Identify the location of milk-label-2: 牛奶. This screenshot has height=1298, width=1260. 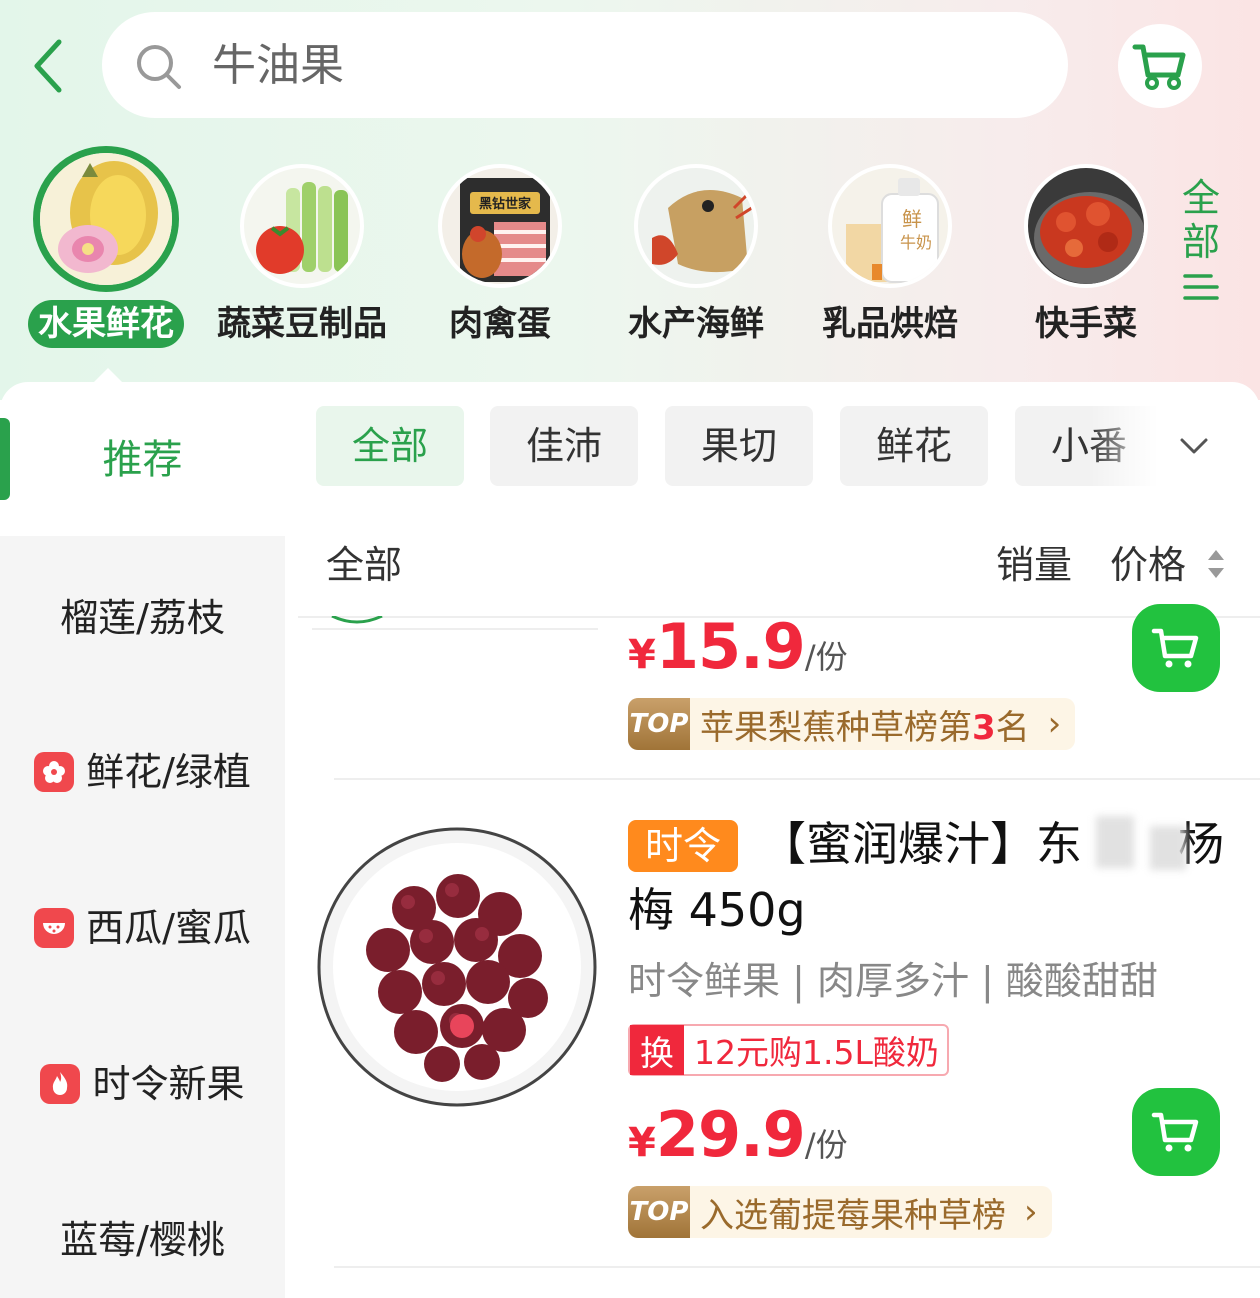
(916, 242).